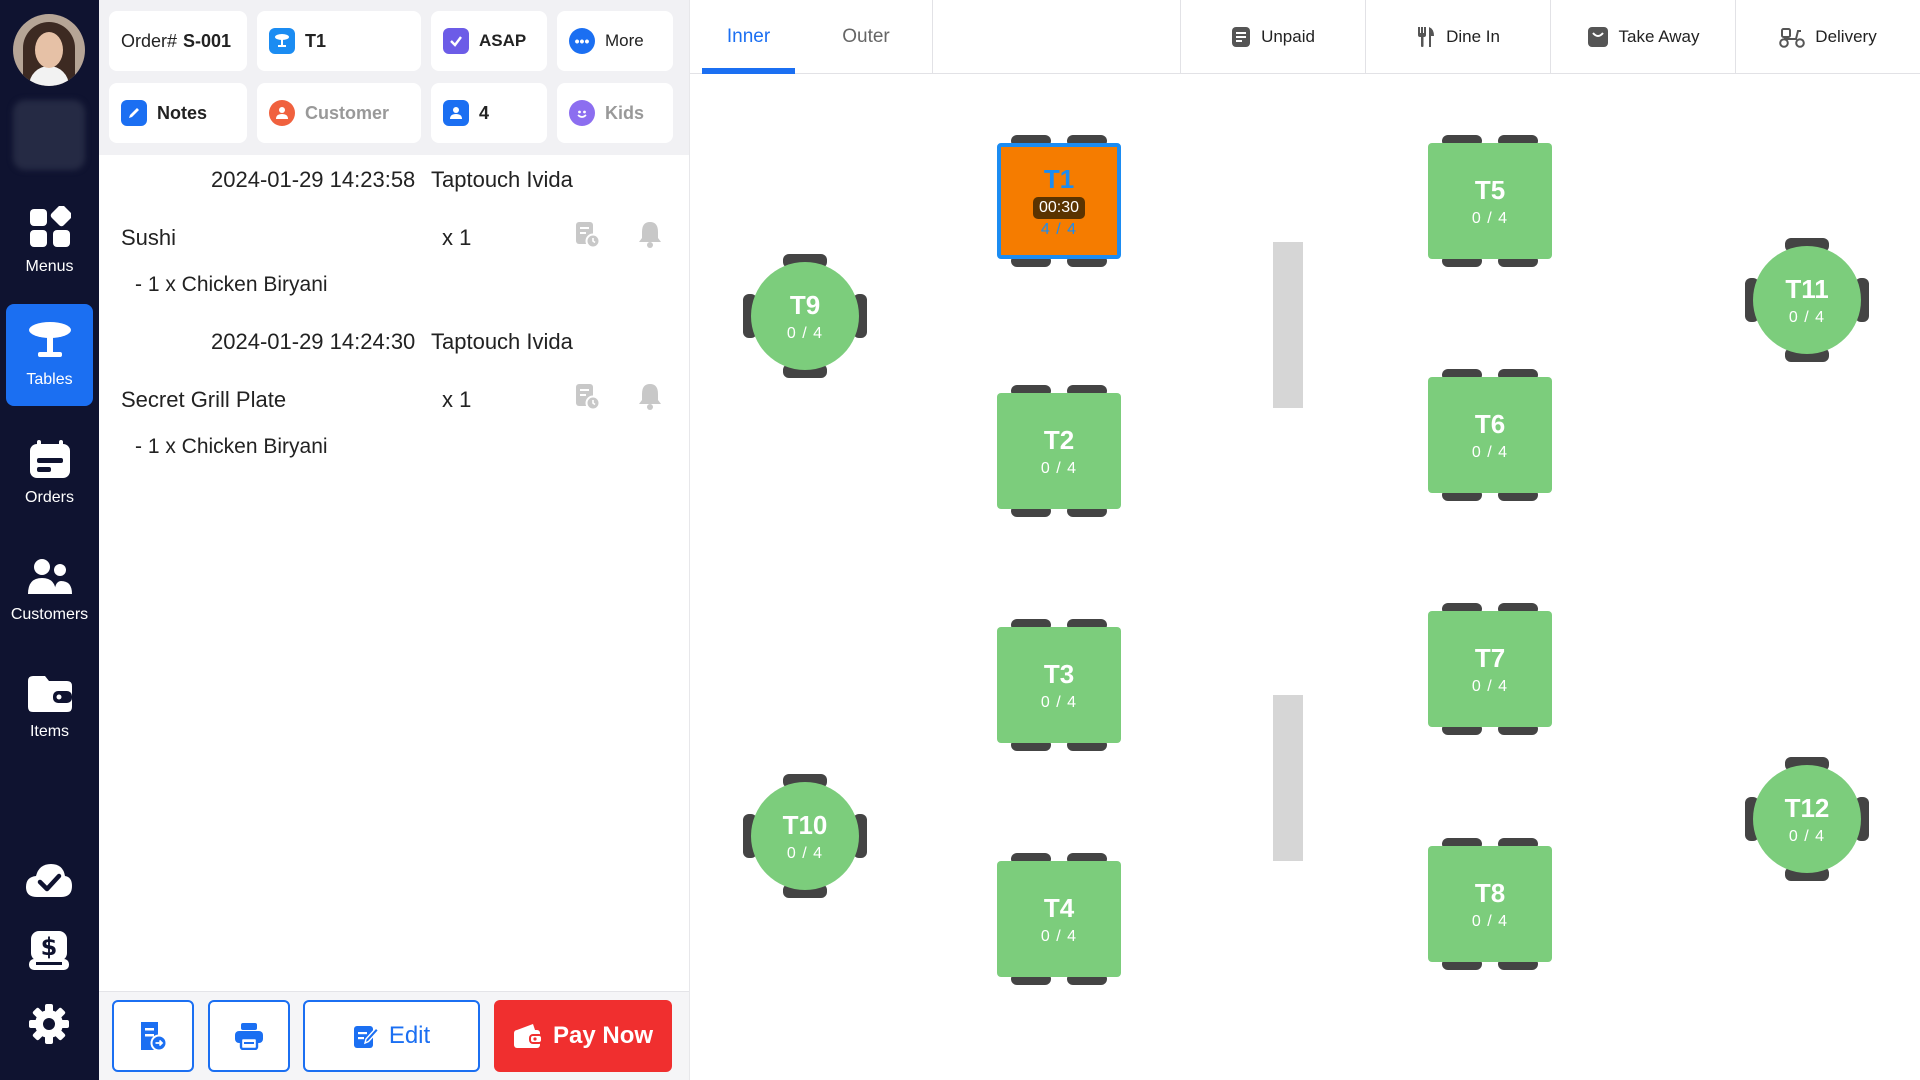  Describe the element at coordinates (1473, 36) in the screenshot. I see `filter-dine-in-label: Dine In` at that location.